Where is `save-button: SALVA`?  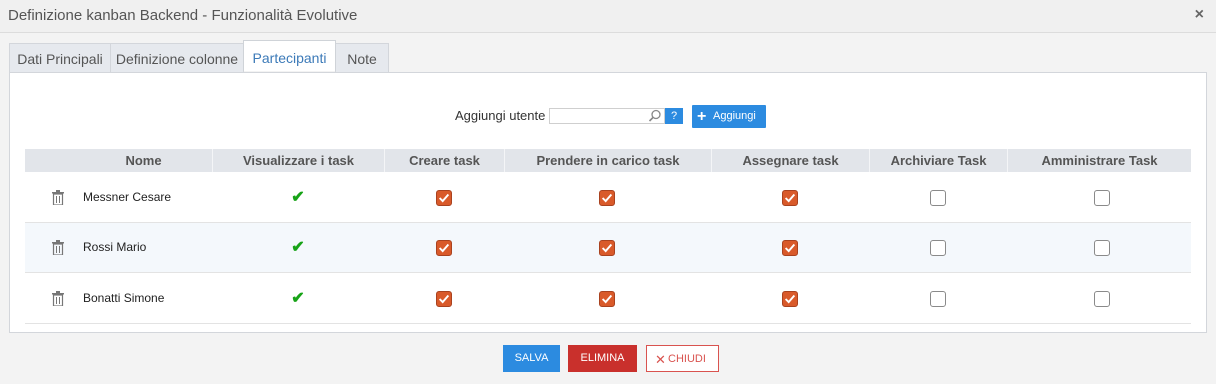
save-button: SALVA is located at coordinates (531, 358).